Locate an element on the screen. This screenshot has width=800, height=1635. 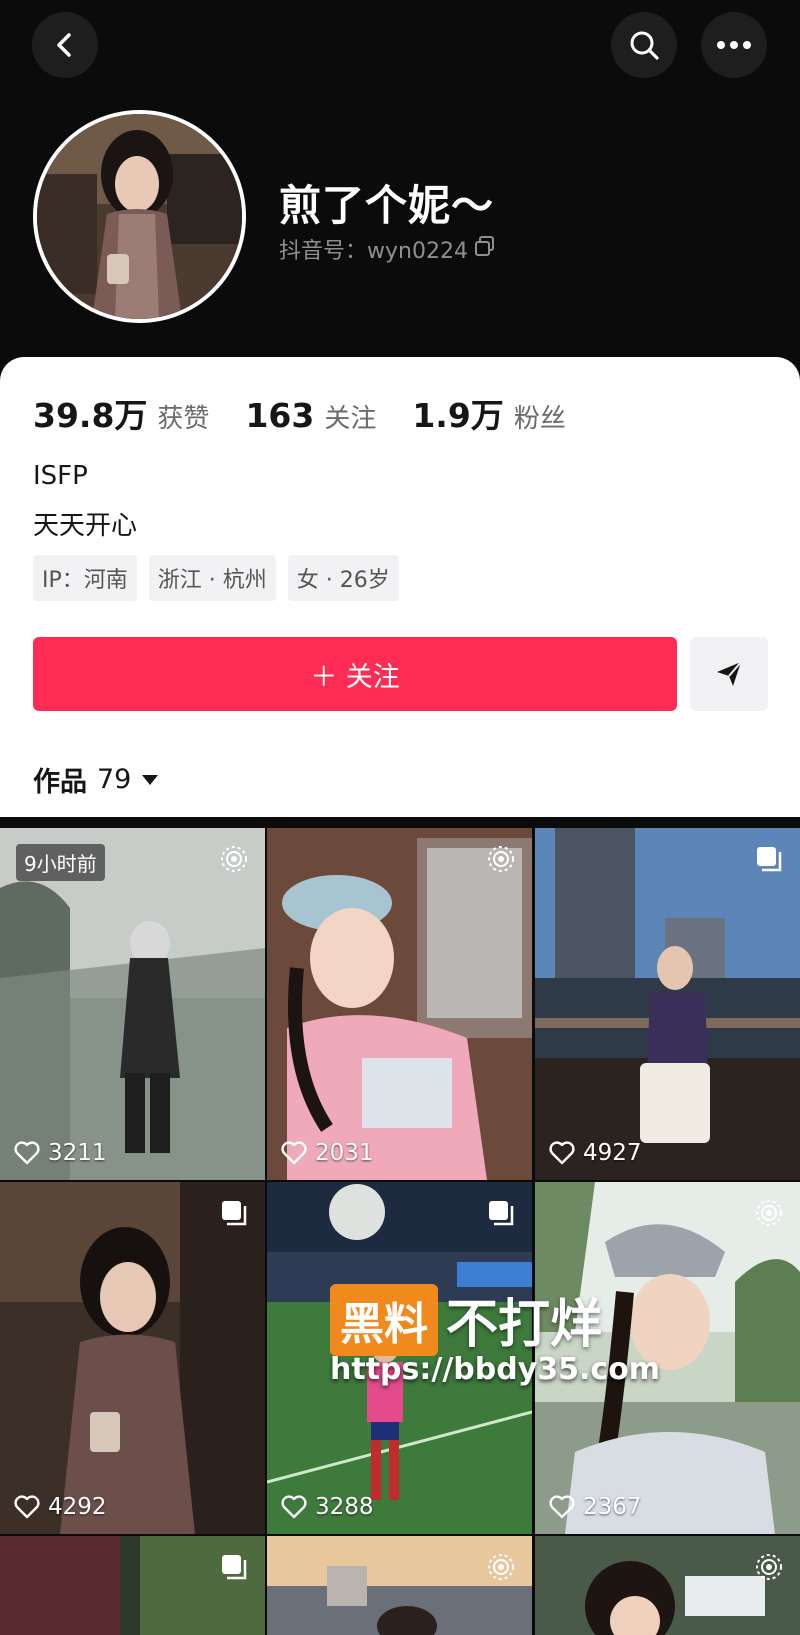
like-count-value: 2367 is located at coordinates (612, 1507).